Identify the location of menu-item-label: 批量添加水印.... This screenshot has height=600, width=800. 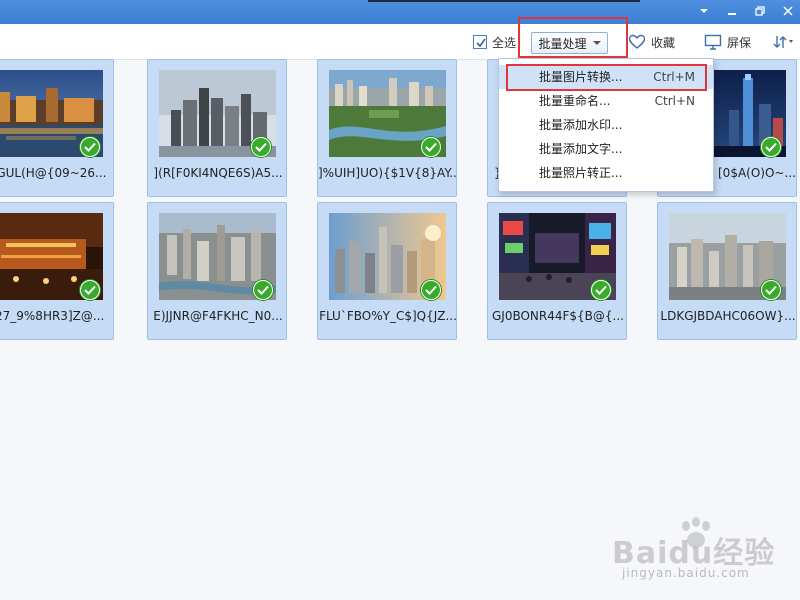
(581, 125).